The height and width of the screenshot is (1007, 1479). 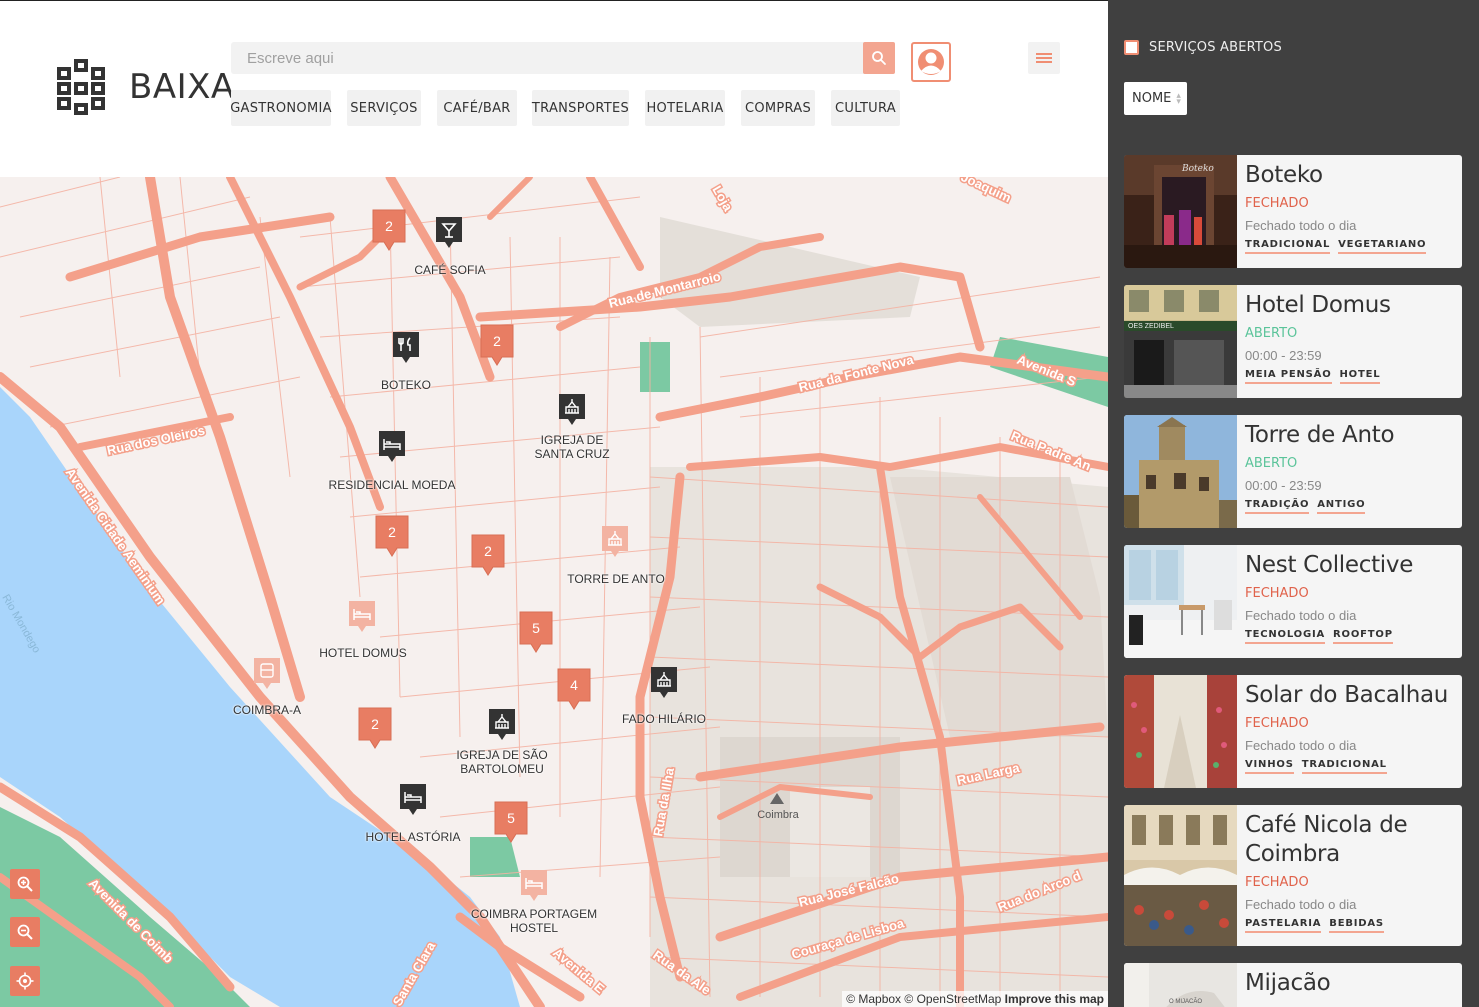 What do you see at coordinates (1341, 506) in the screenshot?
I see `place-tag: ANTIGO` at bounding box center [1341, 506].